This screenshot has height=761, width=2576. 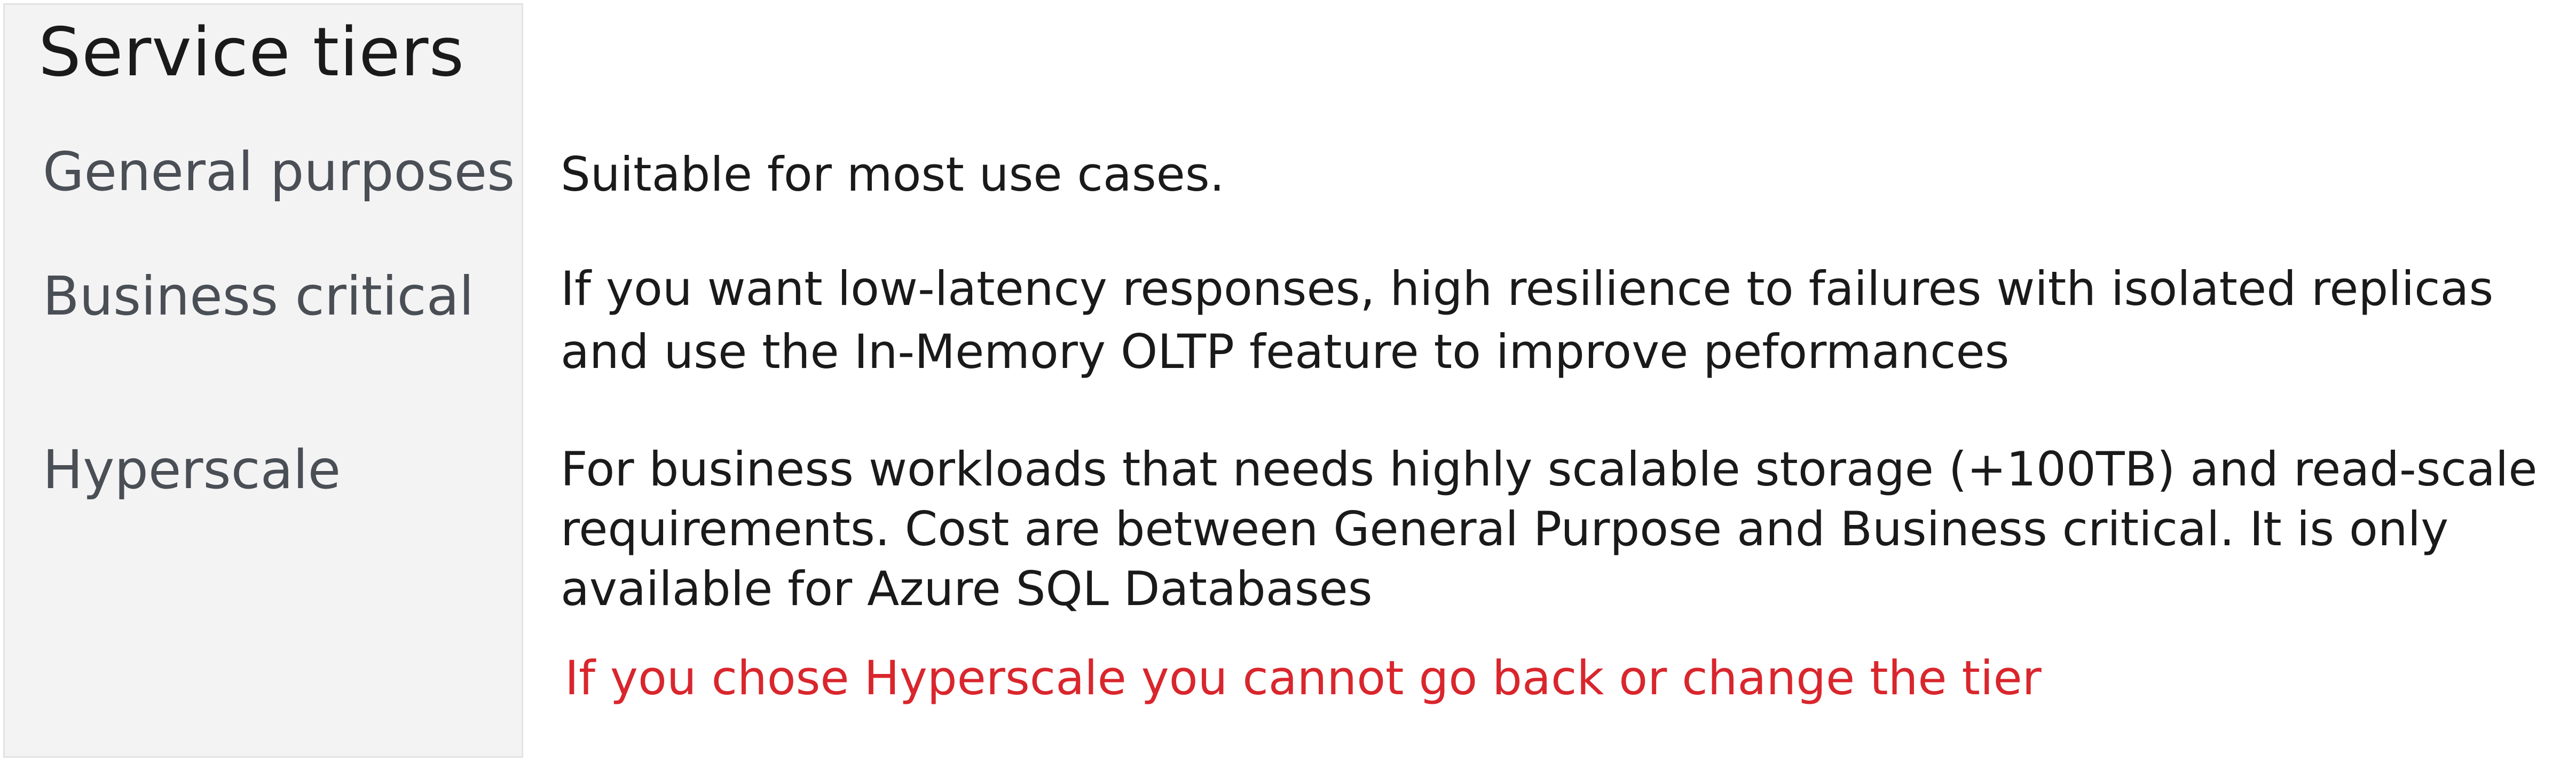 What do you see at coordinates (893, 174) in the screenshot?
I see `tier-description-general-purposes-line-1: Suitable for most use cases.` at bounding box center [893, 174].